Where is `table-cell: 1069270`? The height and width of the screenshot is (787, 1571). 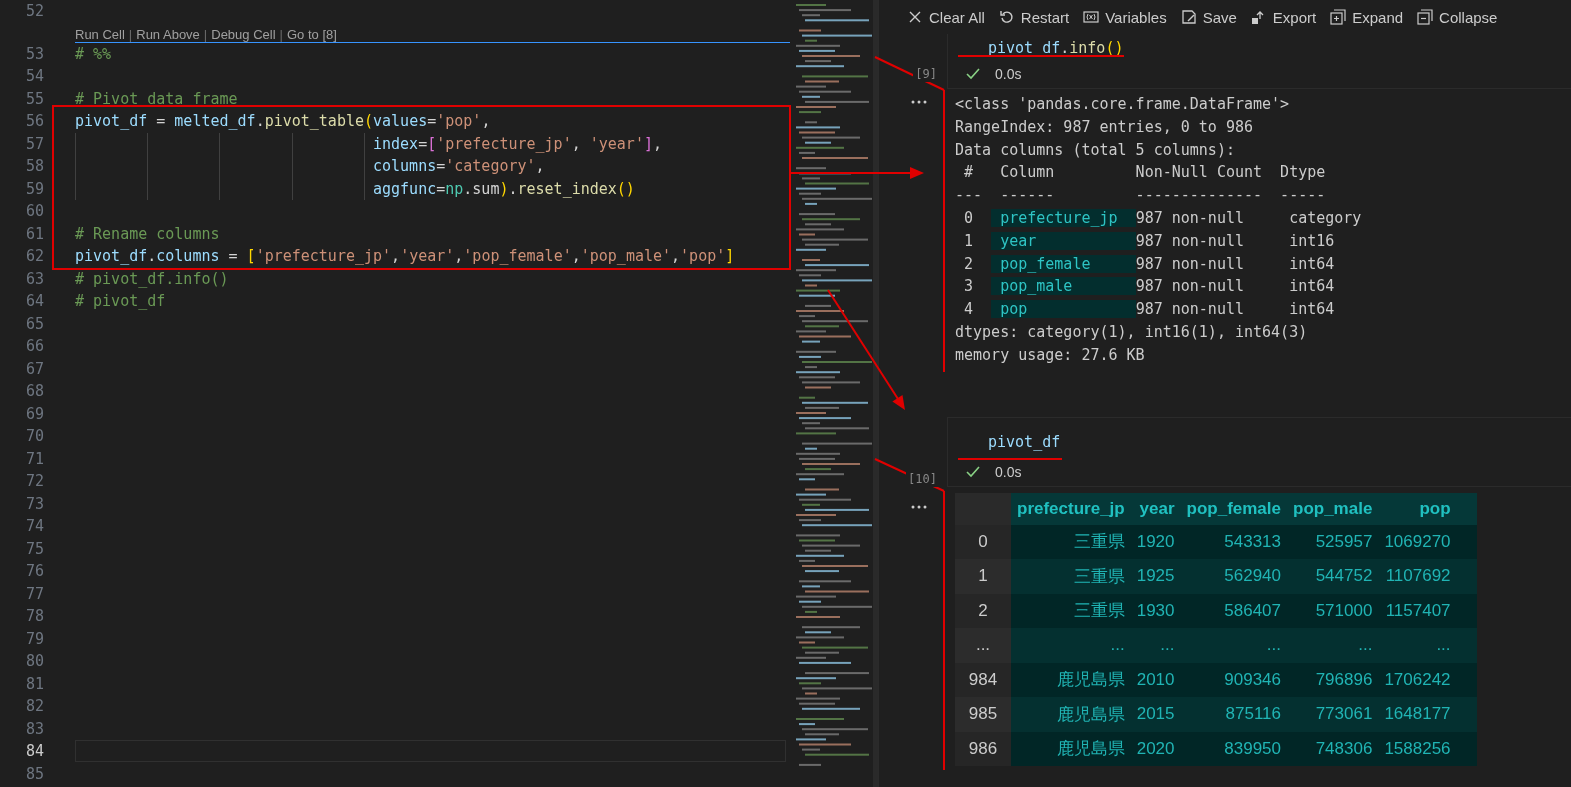
table-cell: 1069270 is located at coordinates (1417, 542).